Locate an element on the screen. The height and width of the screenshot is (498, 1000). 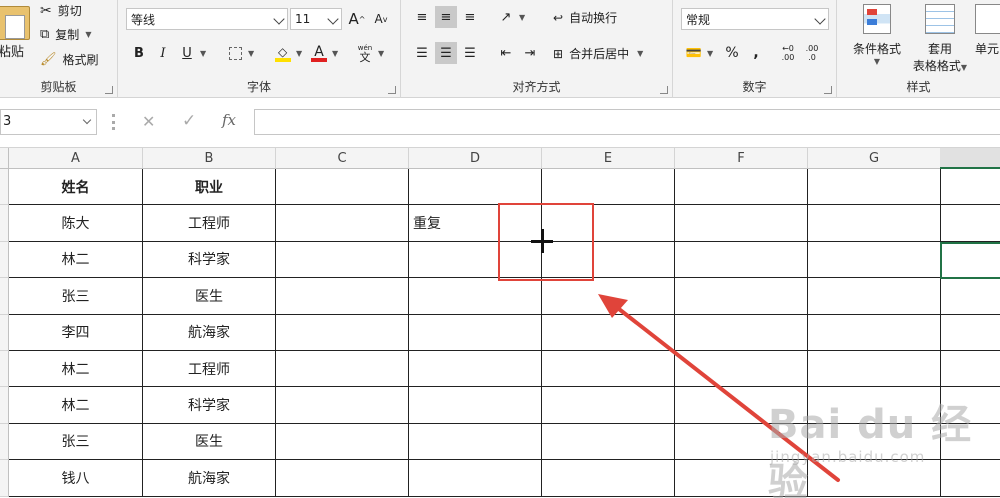
baidu-watermark: Bai du 经验 jingyan.baidu.com is located at coordinates (884, 445).